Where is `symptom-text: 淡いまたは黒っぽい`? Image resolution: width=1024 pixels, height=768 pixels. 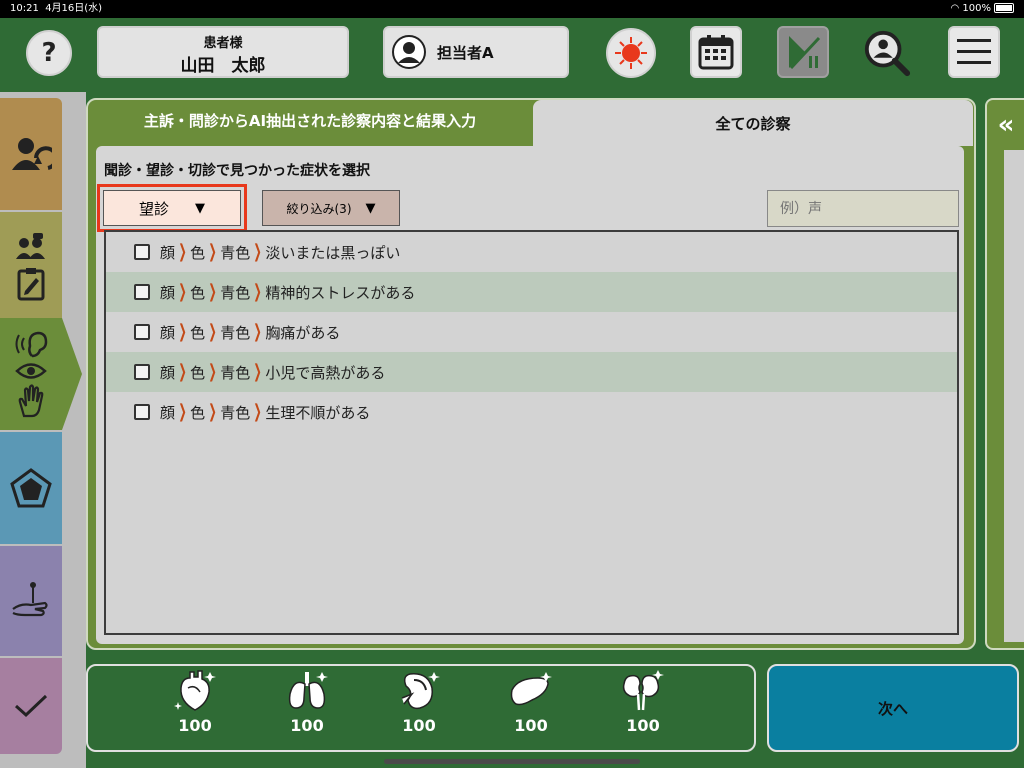
symptom-text: 淡いまたは黒っぽい is located at coordinates (333, 252).